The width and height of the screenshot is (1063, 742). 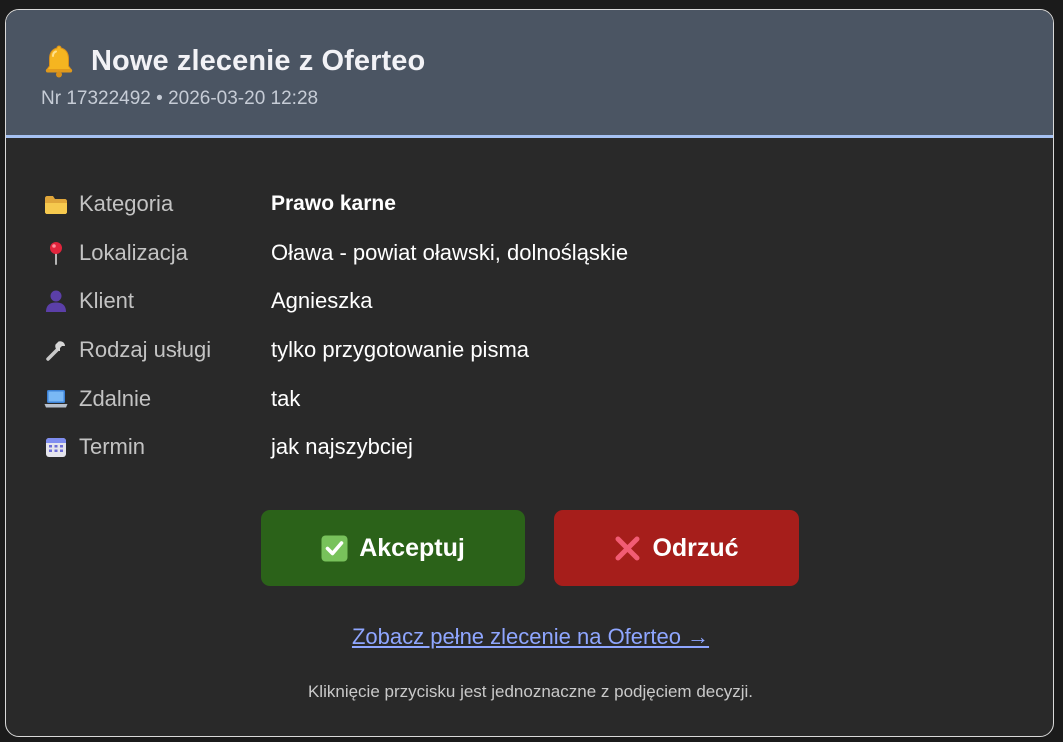 I want to click on detail-row-service: Rodzaj usługi tylko przygotowanie pisma, so click(x=336, y=350).